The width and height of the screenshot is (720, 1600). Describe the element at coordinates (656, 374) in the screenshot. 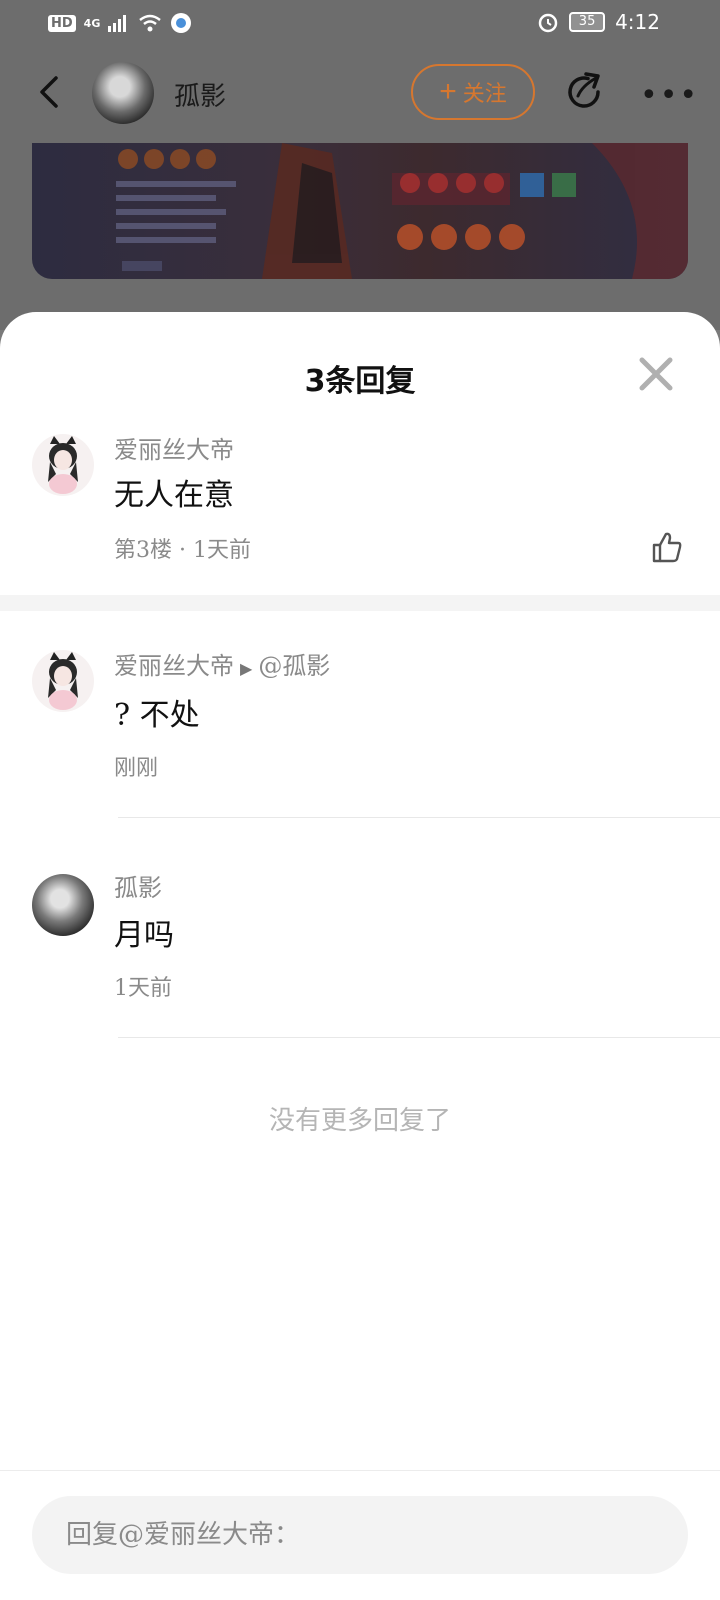

I see `close-icon` at that location.